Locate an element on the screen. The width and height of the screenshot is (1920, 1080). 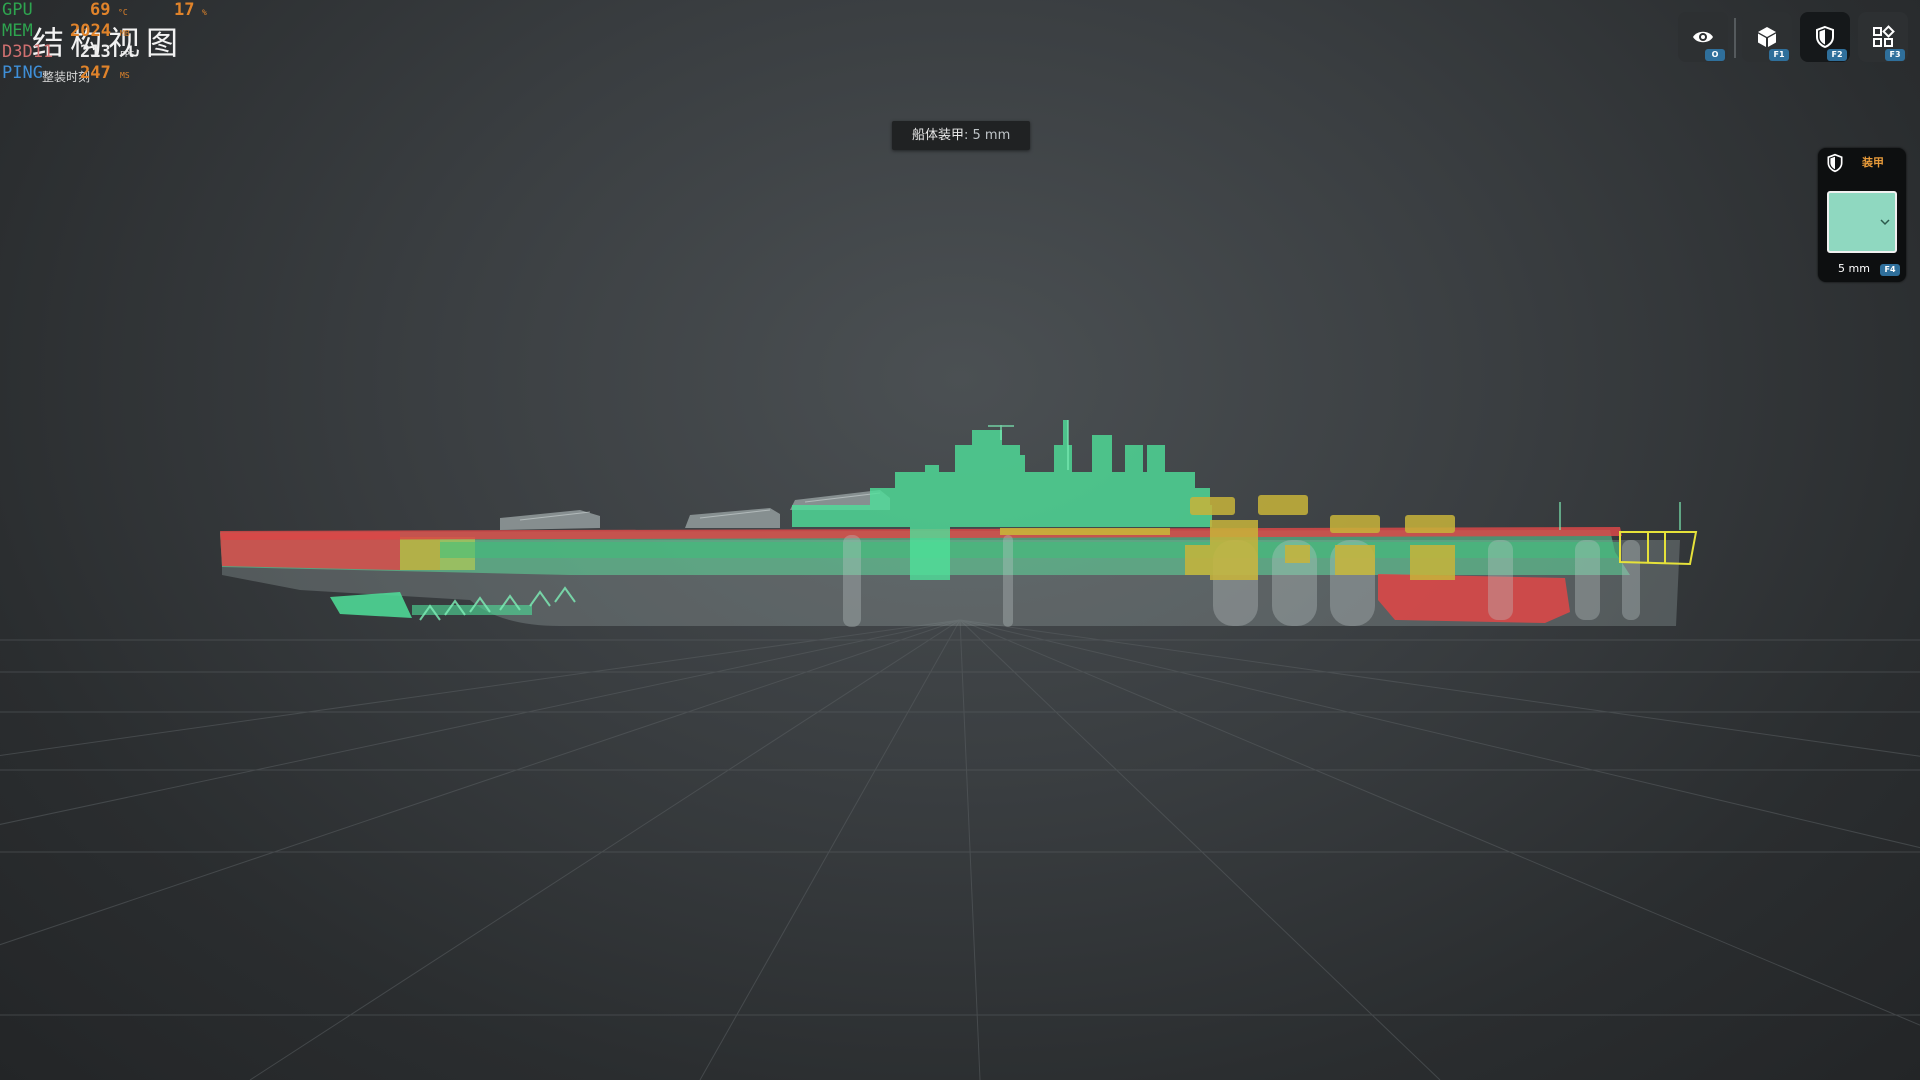
cube-icon is located at coordinates (1767, 37).